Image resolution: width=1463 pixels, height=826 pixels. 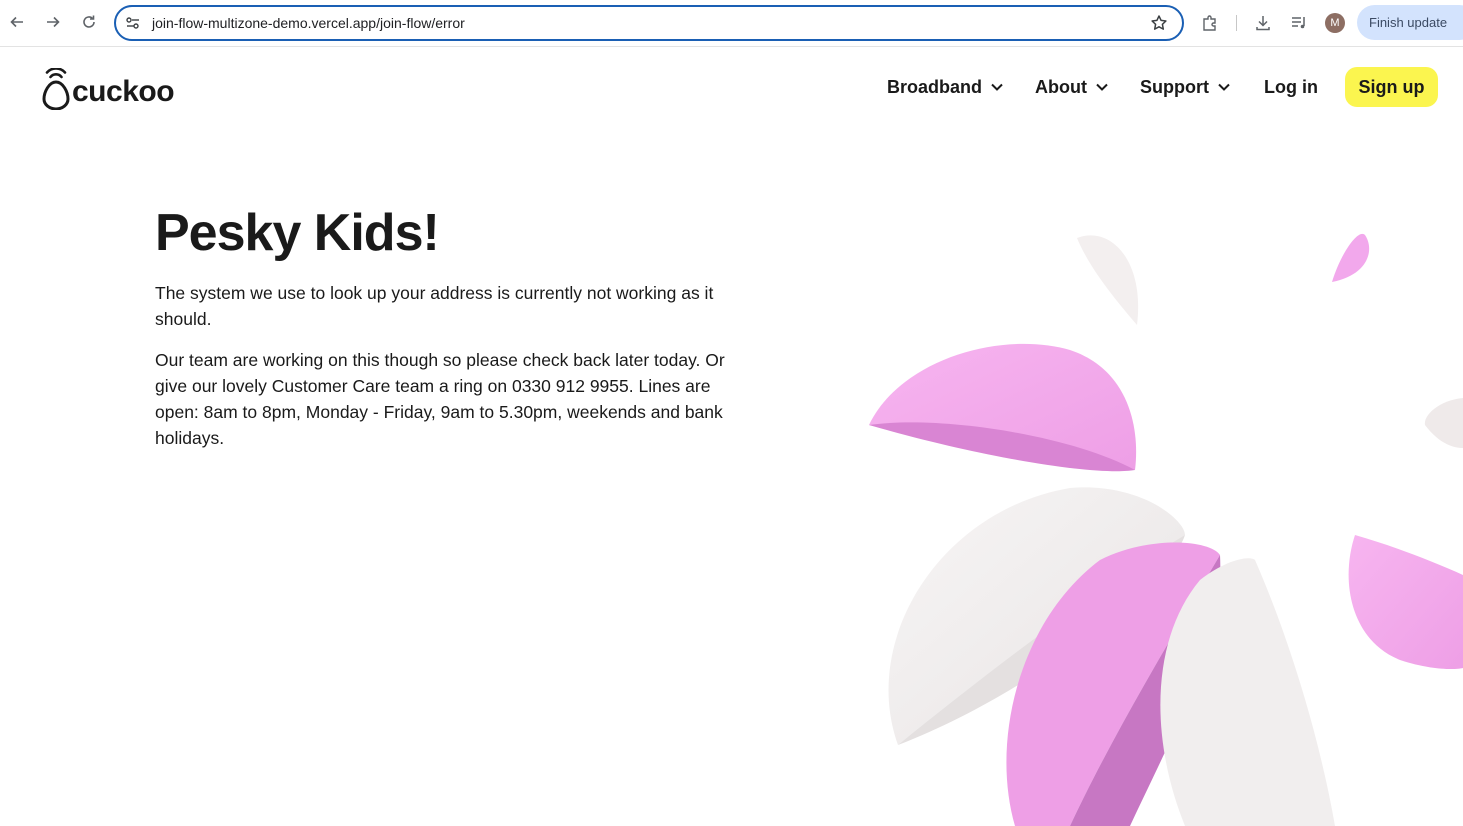 I want to click on nav-about-label: About, so click(x=1061, y=86).